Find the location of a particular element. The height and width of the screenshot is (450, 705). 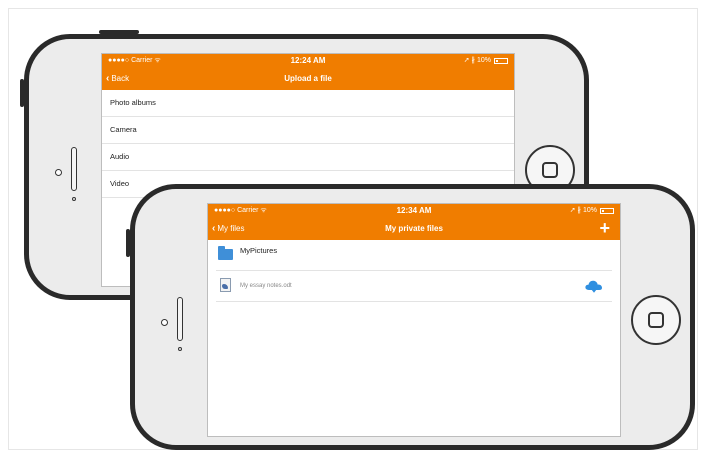

file-row-mypictures: MyPictures is located at coordinates (414, 255).